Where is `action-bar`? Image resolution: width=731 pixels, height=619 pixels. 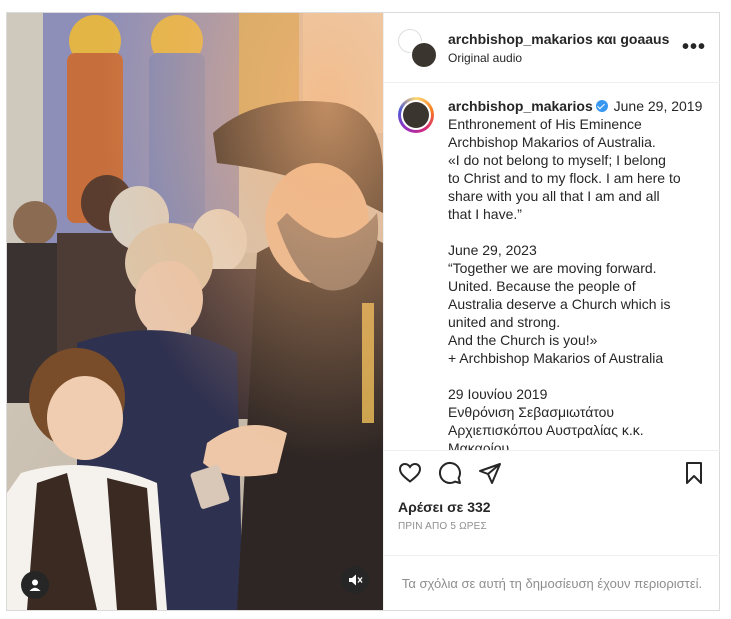
action-bar is located at coordinates (552, 473).